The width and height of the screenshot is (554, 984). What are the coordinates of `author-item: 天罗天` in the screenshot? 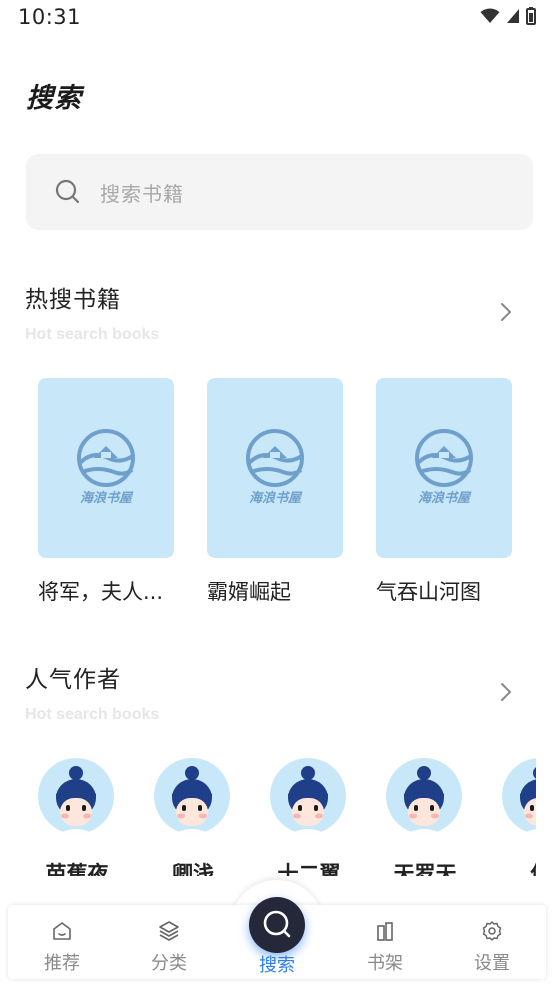 It's located at (425, 817).